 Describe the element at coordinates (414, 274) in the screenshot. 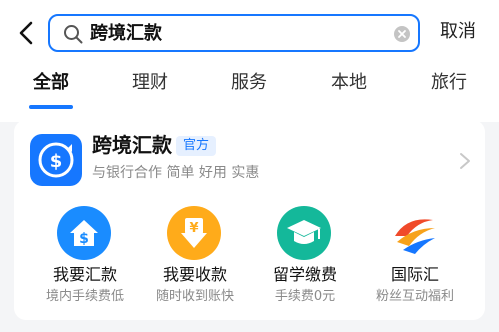

I see `service-name: 国际汇` at that location.